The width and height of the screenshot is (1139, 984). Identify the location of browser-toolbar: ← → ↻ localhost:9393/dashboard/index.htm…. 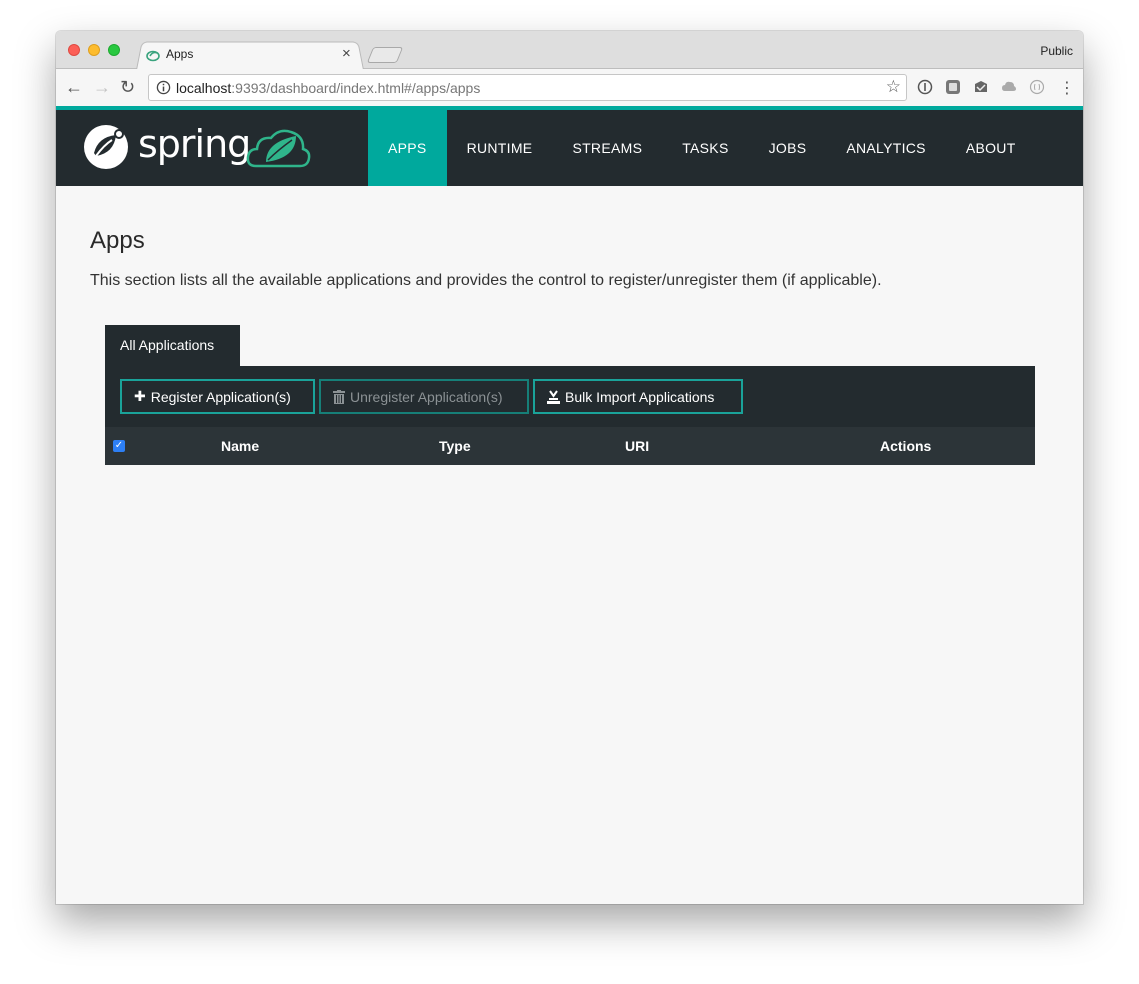
(569, 87).